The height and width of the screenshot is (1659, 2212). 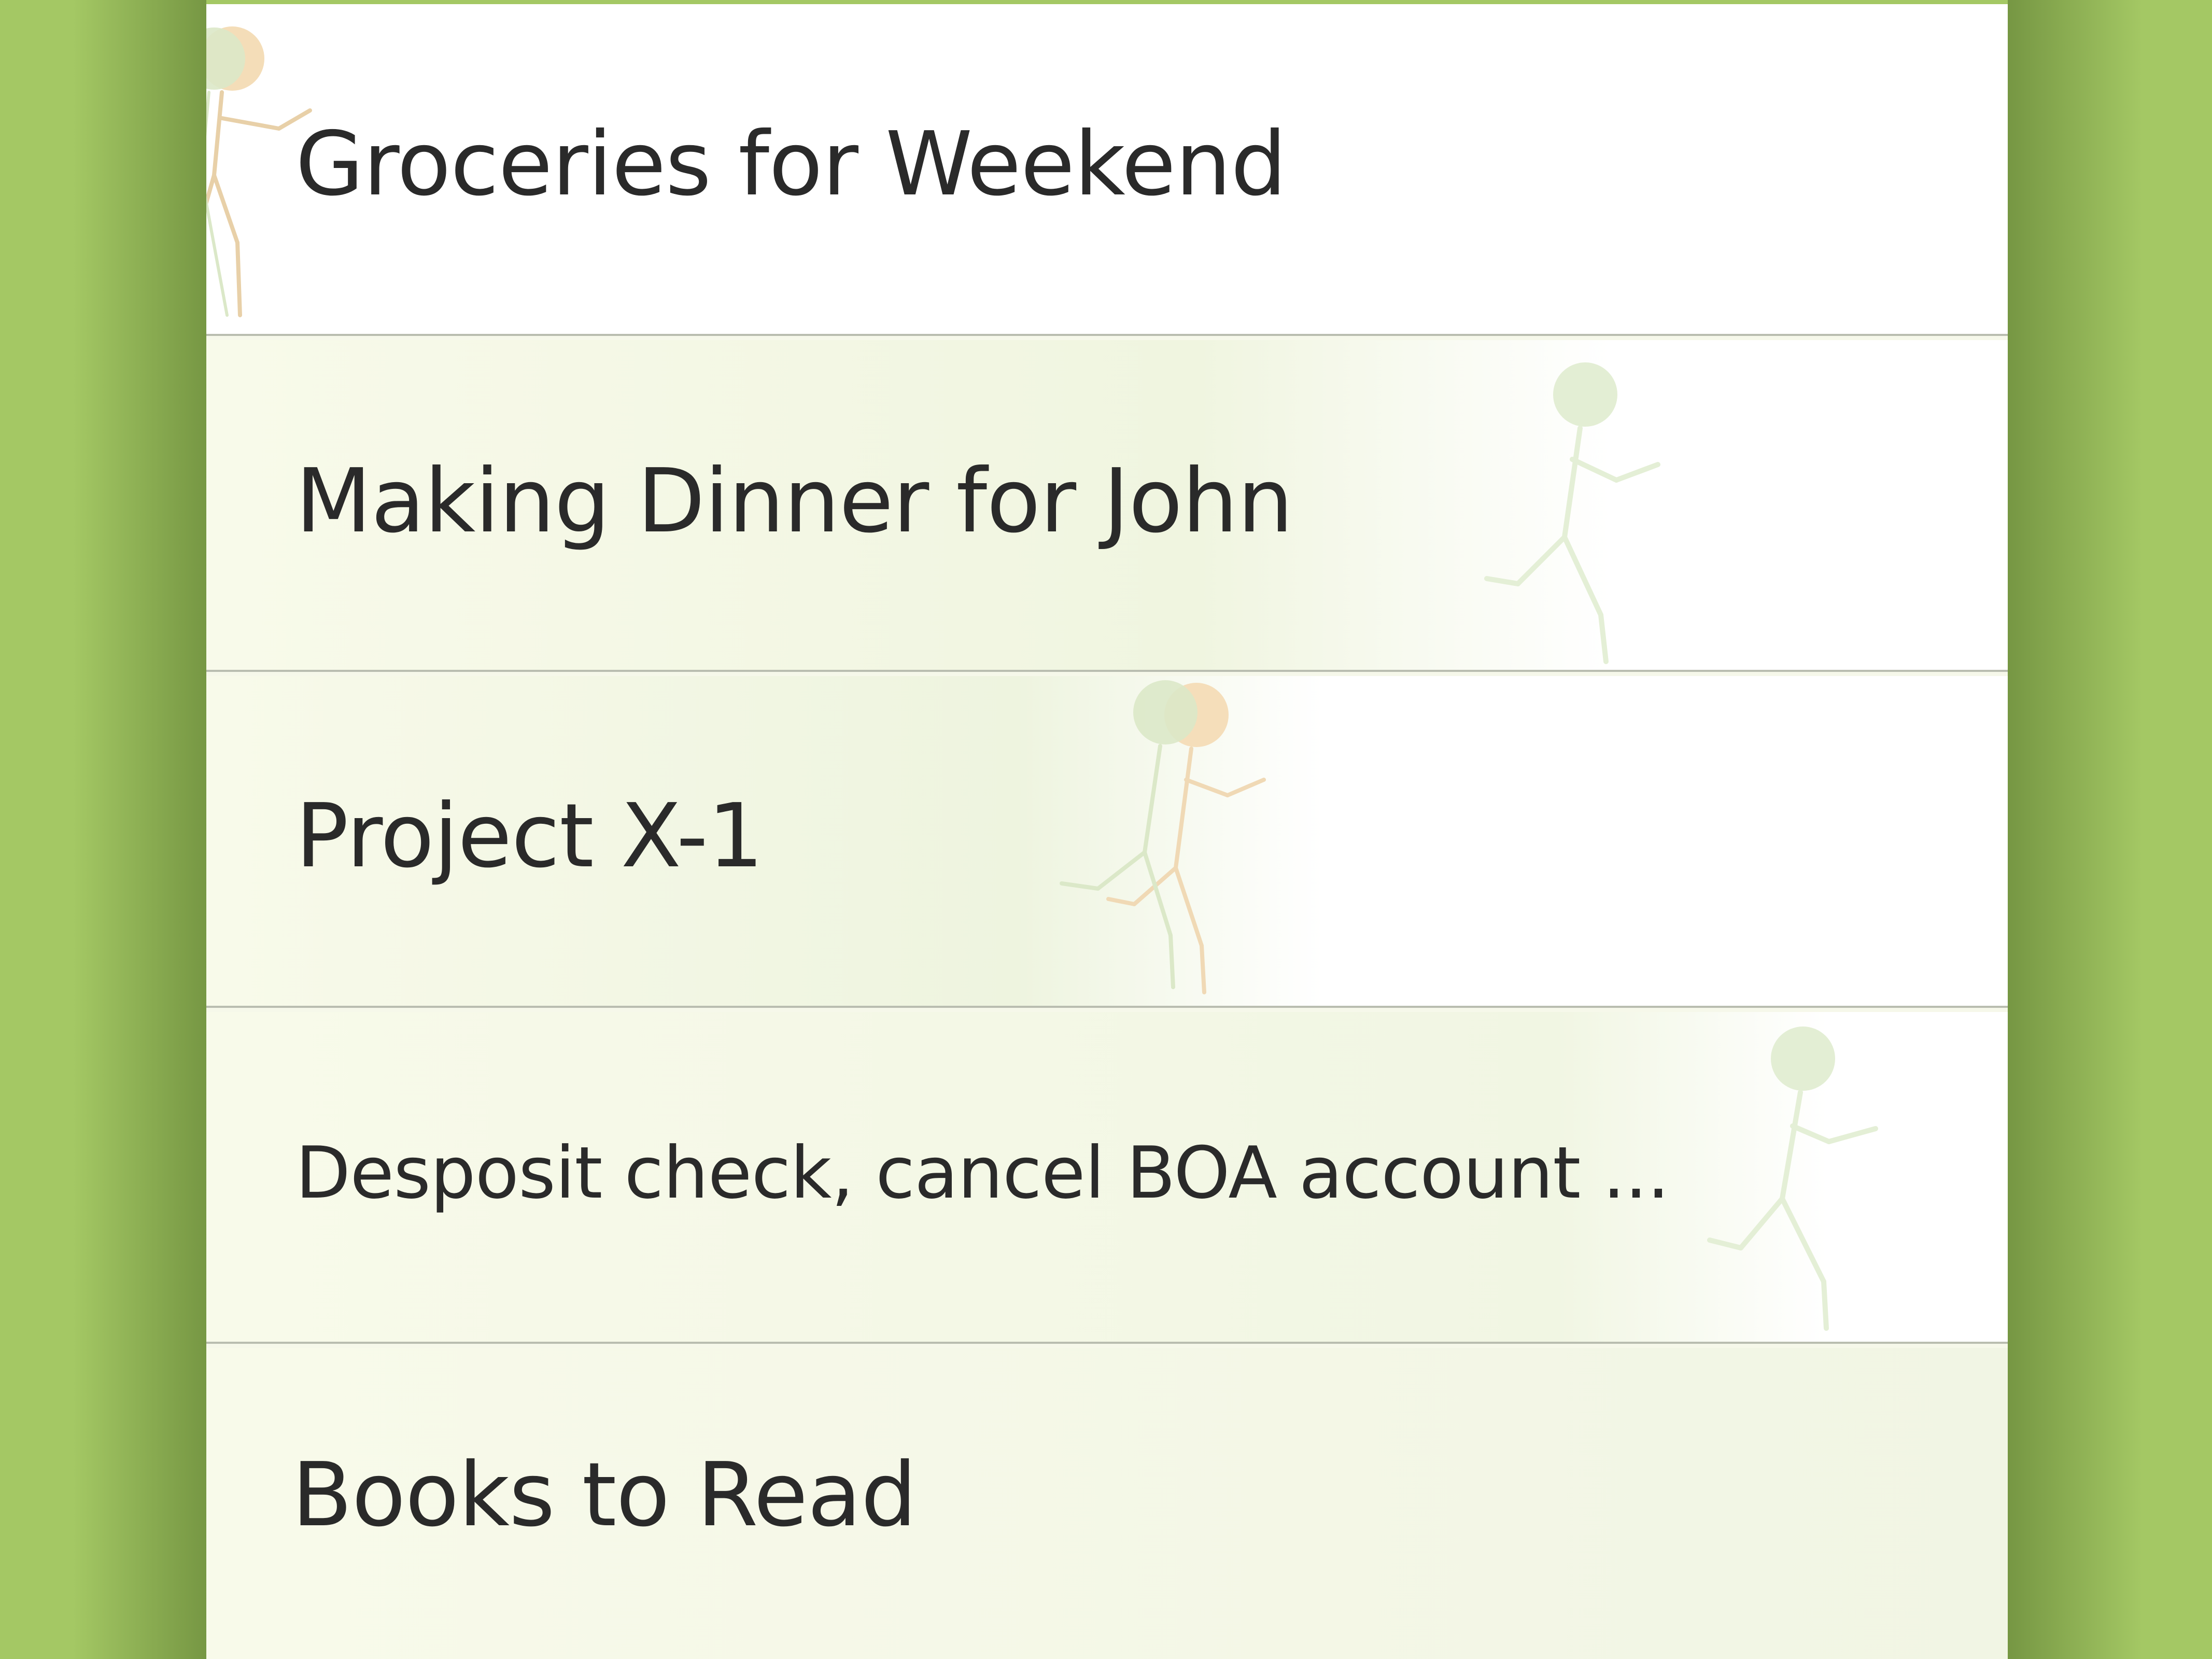 What do you see at coordinates (140, 829) in the screenshot?
I see `left-panel-shadow` at bounding box center [140, 829].